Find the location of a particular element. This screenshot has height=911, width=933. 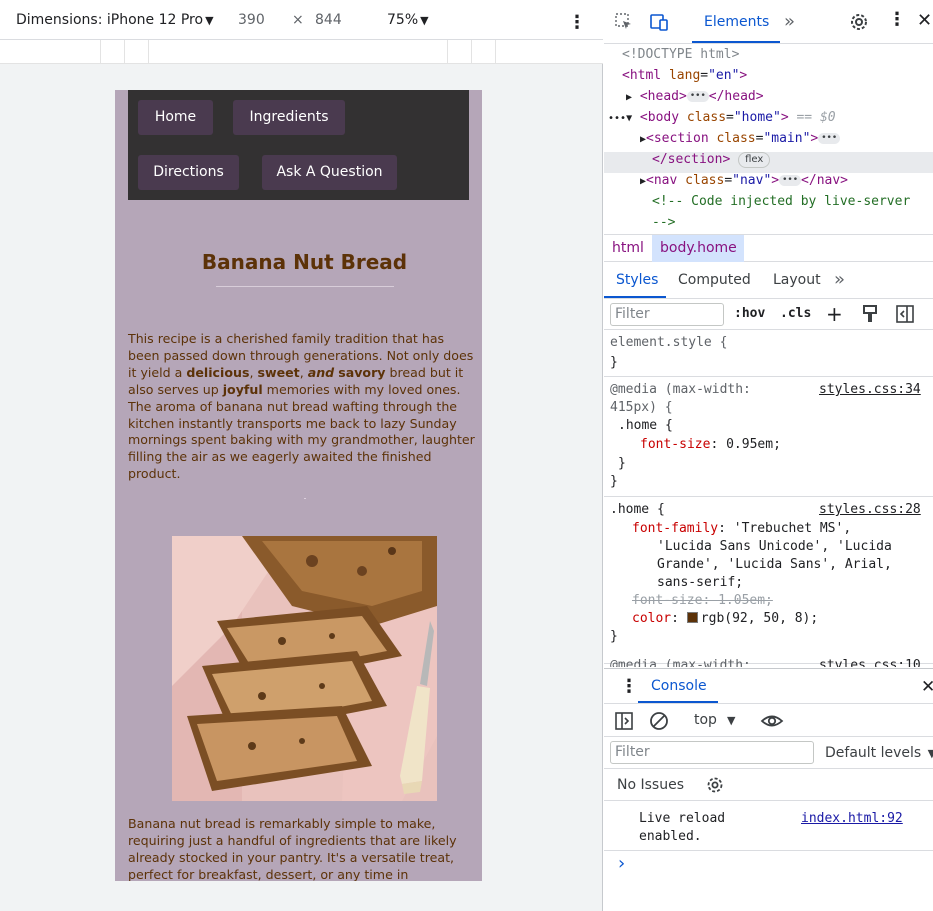

overridden-declaration: font-size: 1.05em; is located at coordinates (702, 601).